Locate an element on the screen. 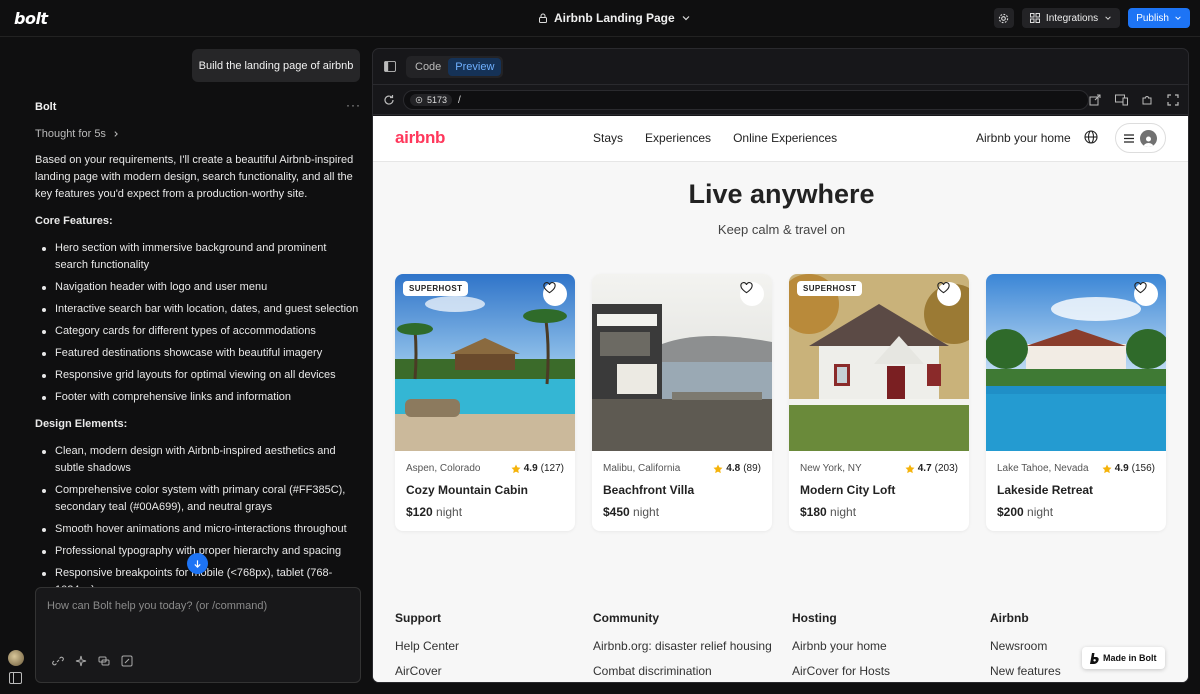  sidebar-icon is located at coordinates (15, 678).